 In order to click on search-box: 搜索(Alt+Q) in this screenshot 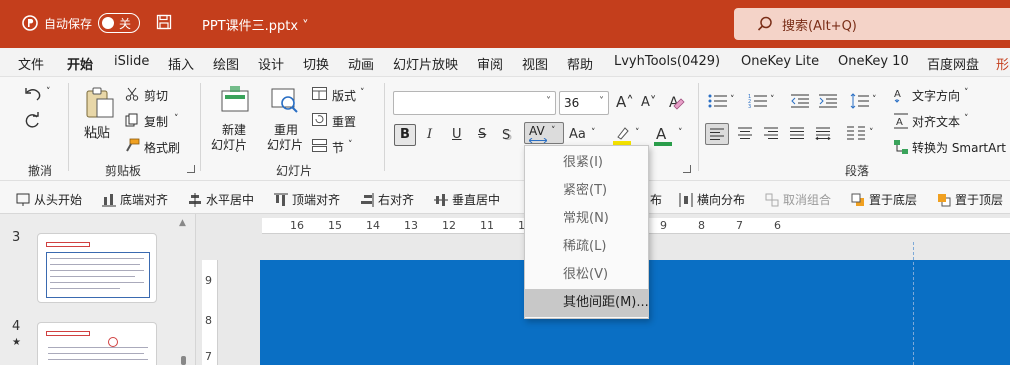, I will do `click(872, 24)`.